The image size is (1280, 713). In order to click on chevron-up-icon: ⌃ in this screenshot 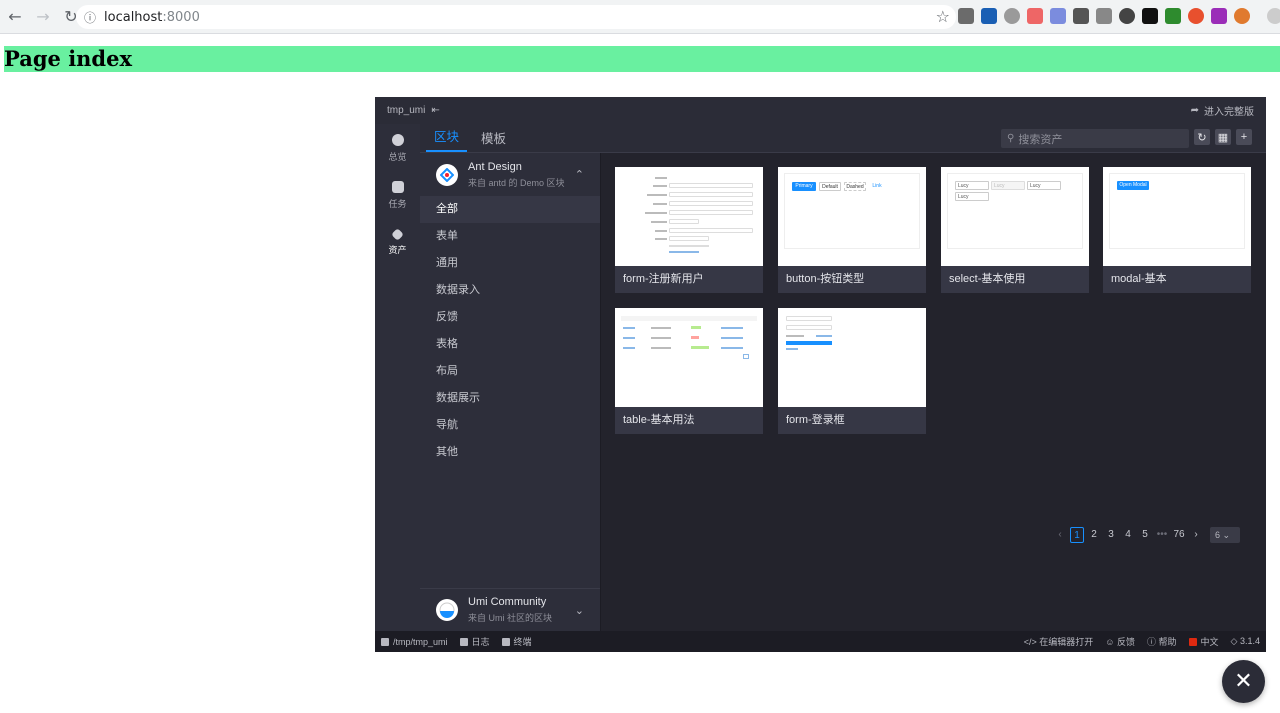, I will do `click(579, 174)`.